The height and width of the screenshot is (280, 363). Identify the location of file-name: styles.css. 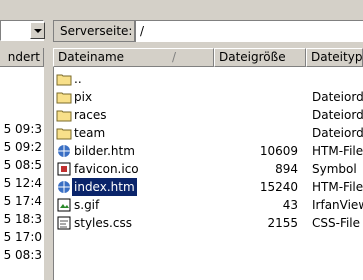
(103, 223).